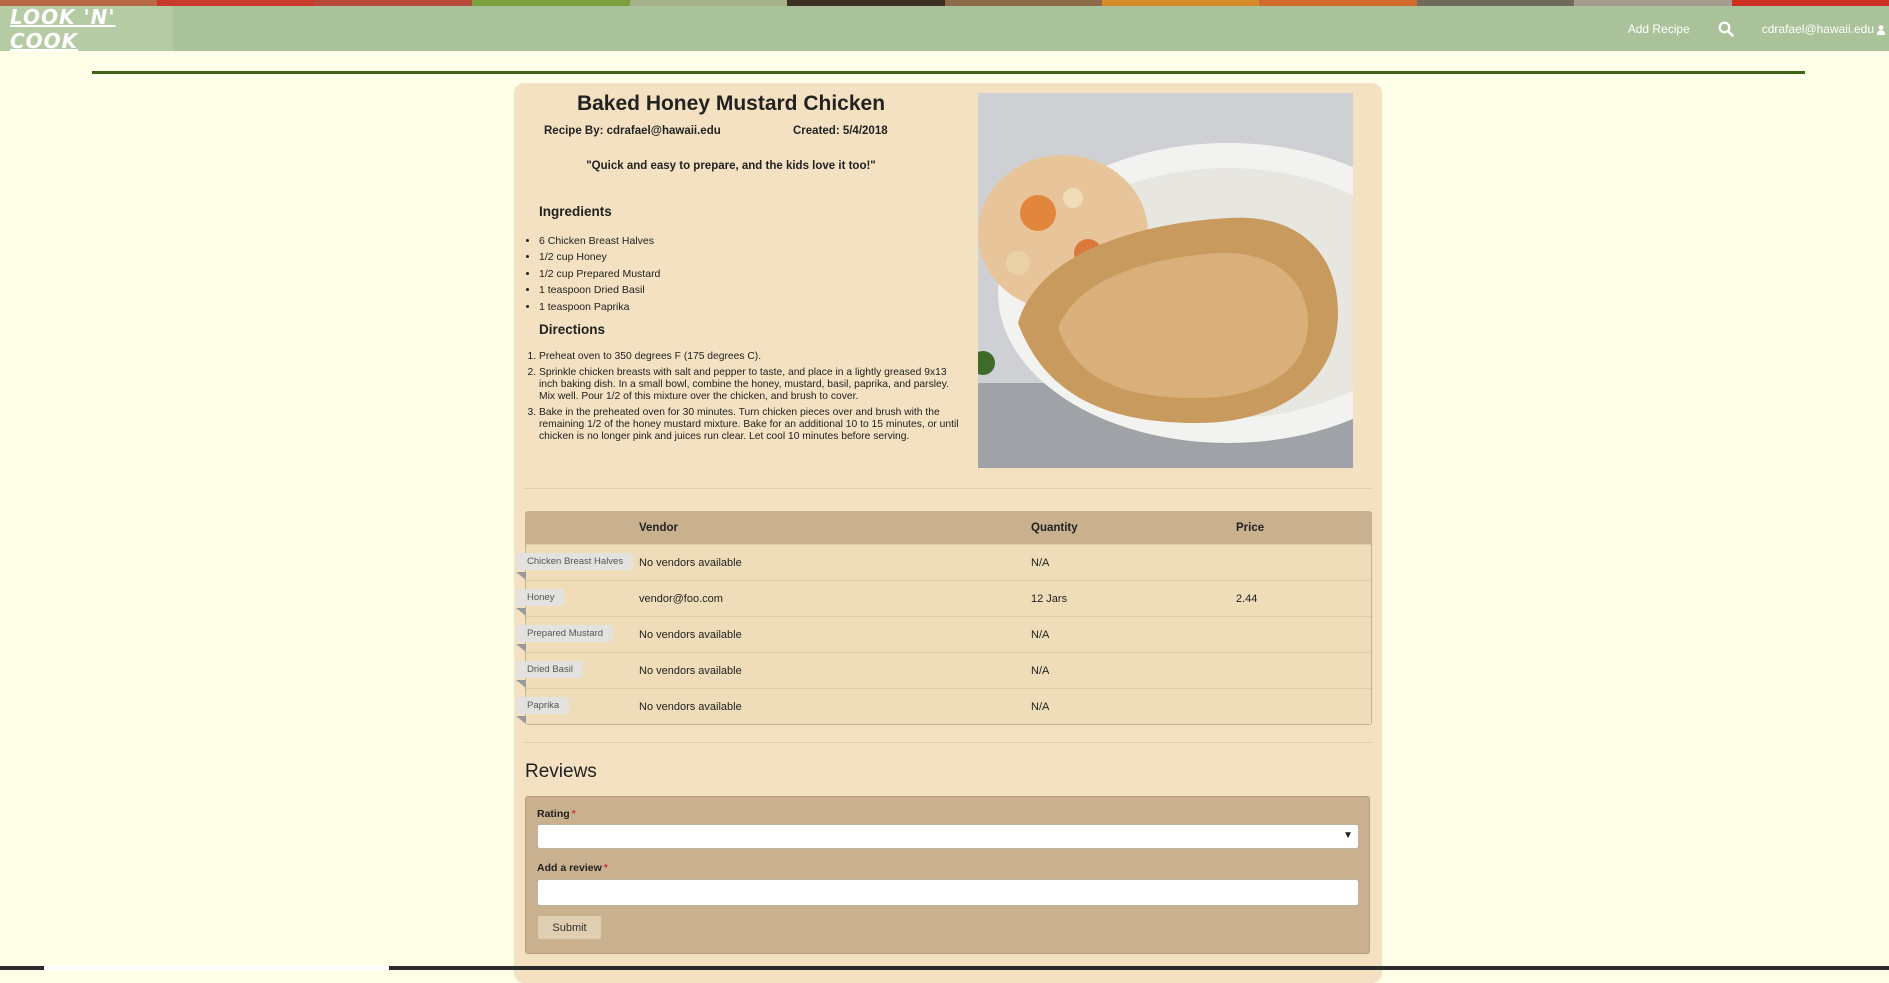  I want to click on user-menu: cdrafael@hawaii.edu, so click(1823, 29).